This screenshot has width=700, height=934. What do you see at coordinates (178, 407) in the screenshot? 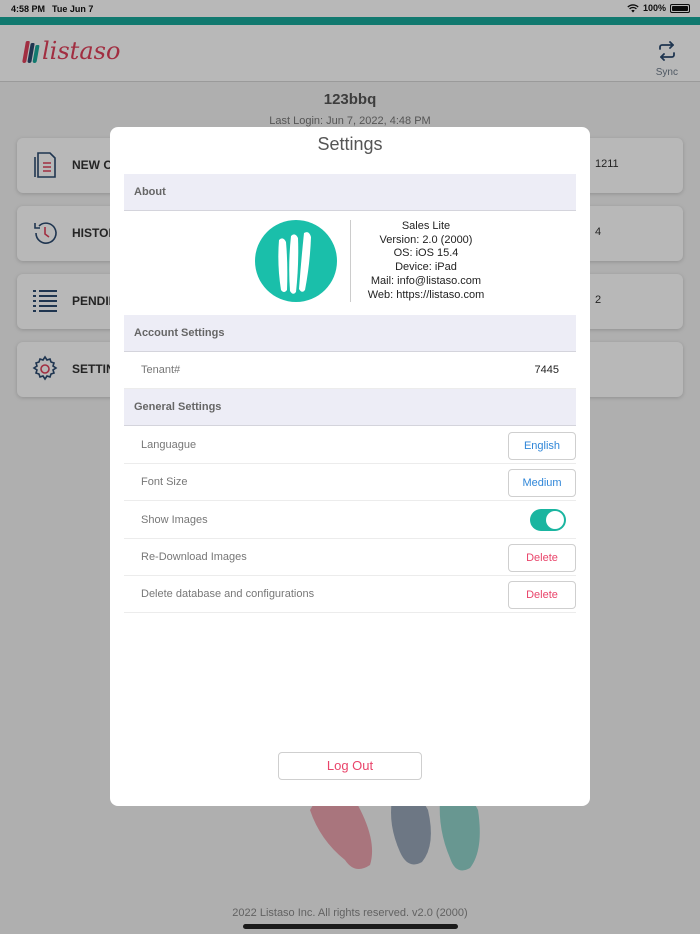
I see `section-header: General Settings` at bounding box center [178, 407].